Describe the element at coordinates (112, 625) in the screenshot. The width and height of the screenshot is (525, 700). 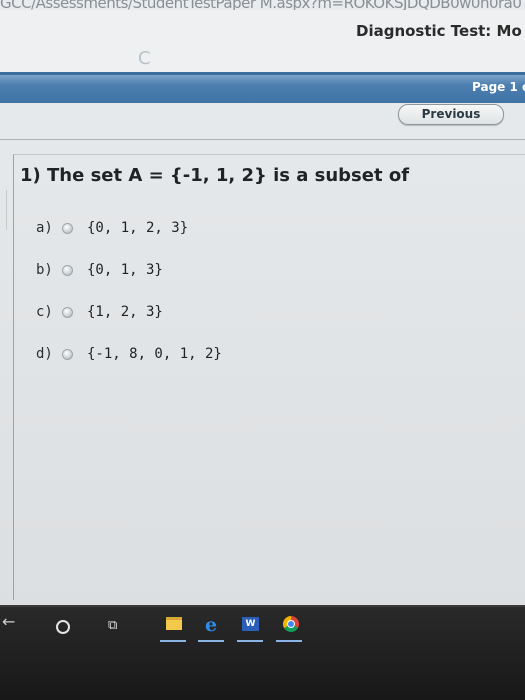
I see `task-view-icon: ⧉` at that location.